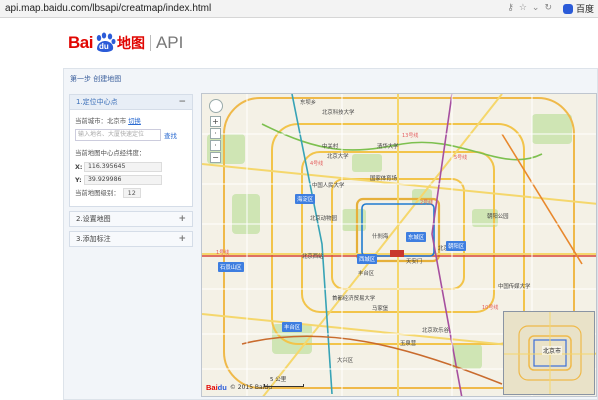 This screenshot has width=598, height=400. Describe the element at coordinates (536, 8) in the screenshot. I see `dropdown-icon: ⌄` at that location.